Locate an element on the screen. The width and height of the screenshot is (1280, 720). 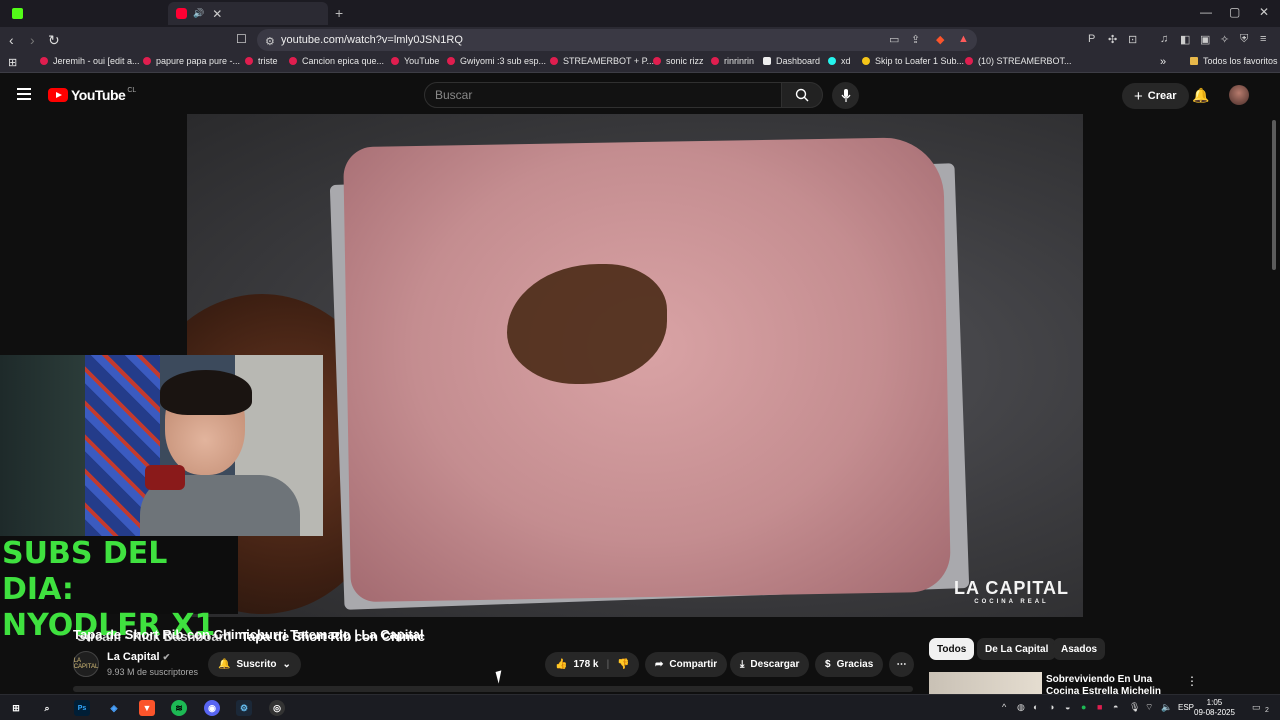
leo-ai-icon: ✧ is located at coordinates (1224, 39).